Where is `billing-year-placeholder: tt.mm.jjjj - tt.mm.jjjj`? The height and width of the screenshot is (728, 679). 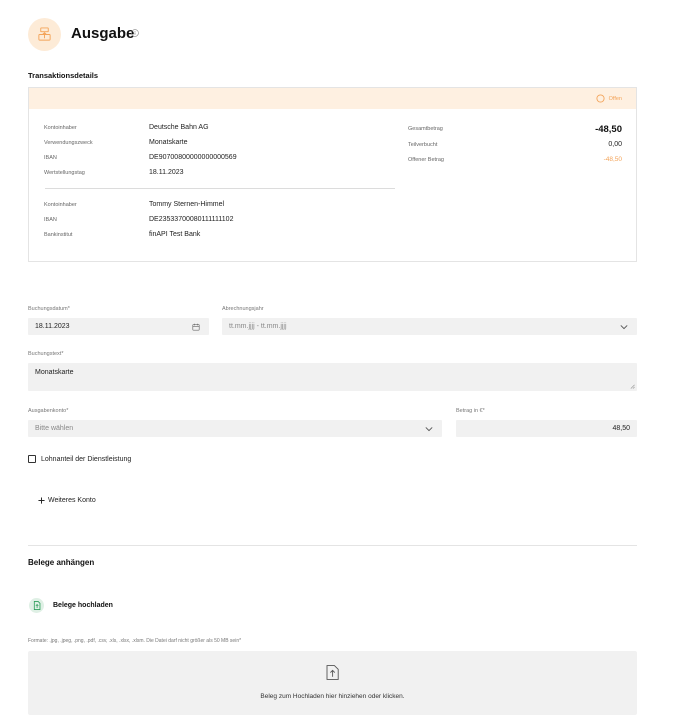 billing-year-placeholder: tt.mm.jjjj - tt.mm.jjjj is located at coordinates (258, 326).